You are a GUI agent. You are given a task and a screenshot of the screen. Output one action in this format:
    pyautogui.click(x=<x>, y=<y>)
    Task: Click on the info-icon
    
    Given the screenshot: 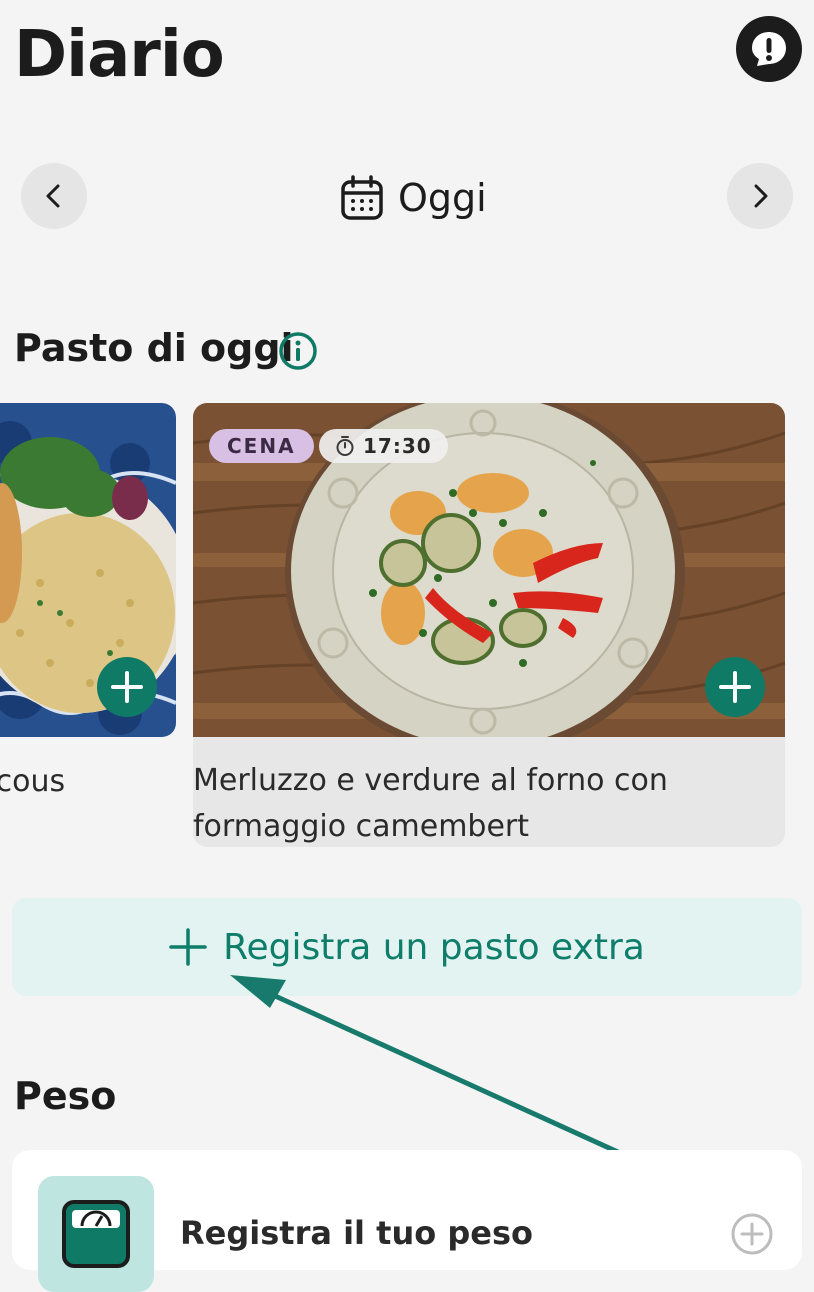 What is the action you would take?
    pyautogui.click(x=298, y=351)
    